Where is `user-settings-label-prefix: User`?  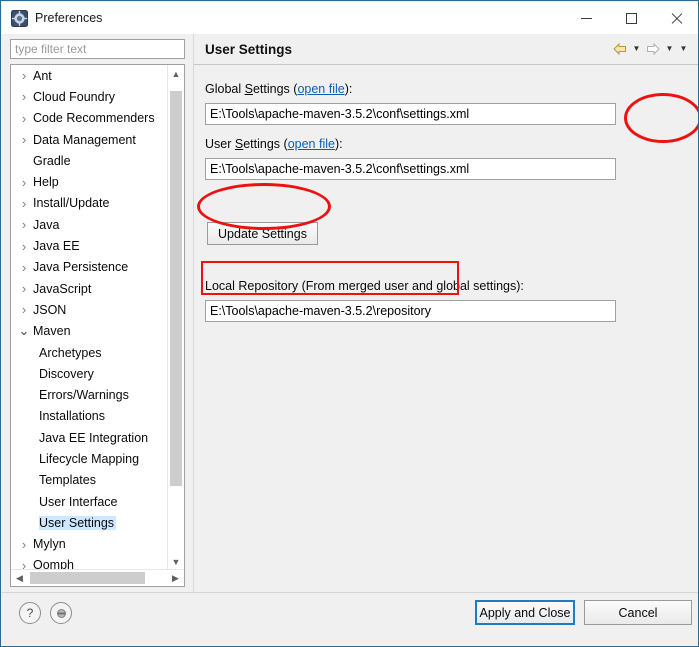 user-settings-label-prefix: User is located at coordinates (220, 144).